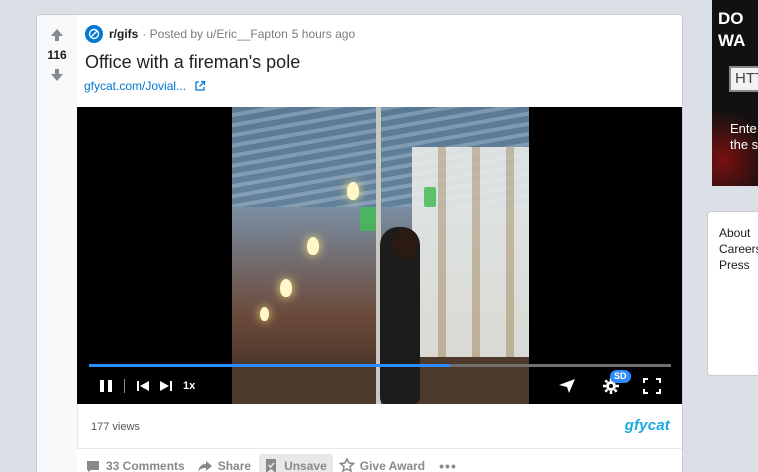  I want to click on playback-speed-button: 1x, so click(189, 386).